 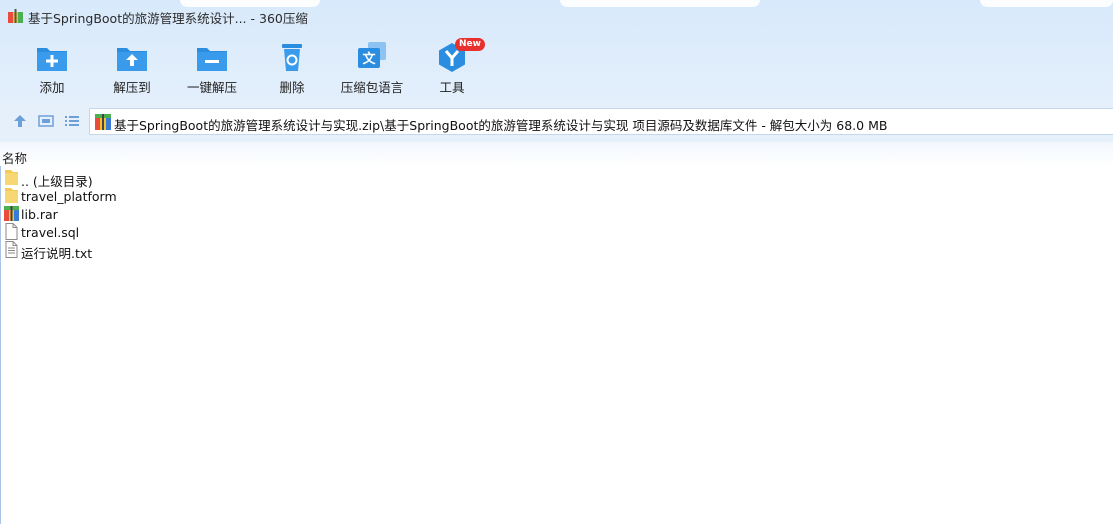 What do you see at coordinates (11, 231) in the screenshot?
I see `file-icon` at bounding box center [11, 231].